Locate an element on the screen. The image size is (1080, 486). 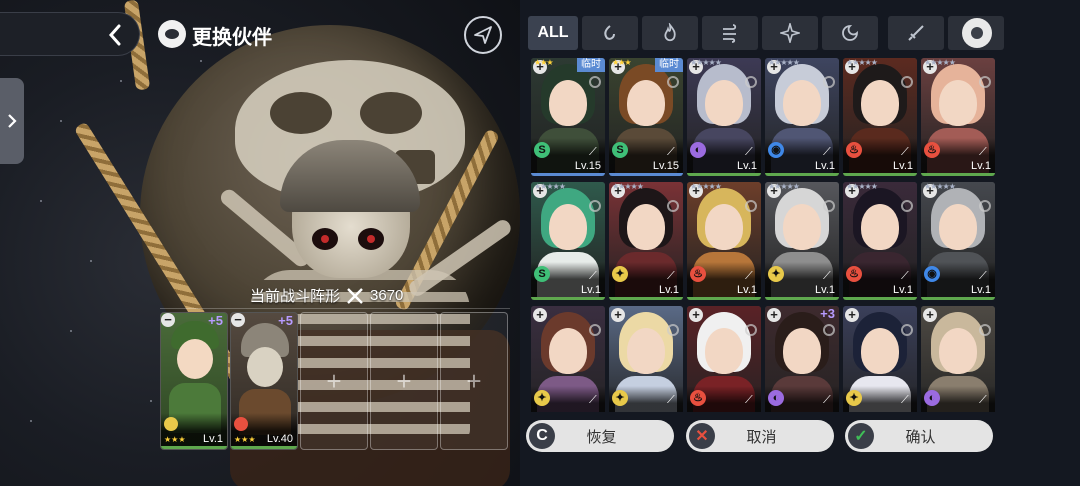
bonus-badge: +3 is located at coordinates (827, 313).